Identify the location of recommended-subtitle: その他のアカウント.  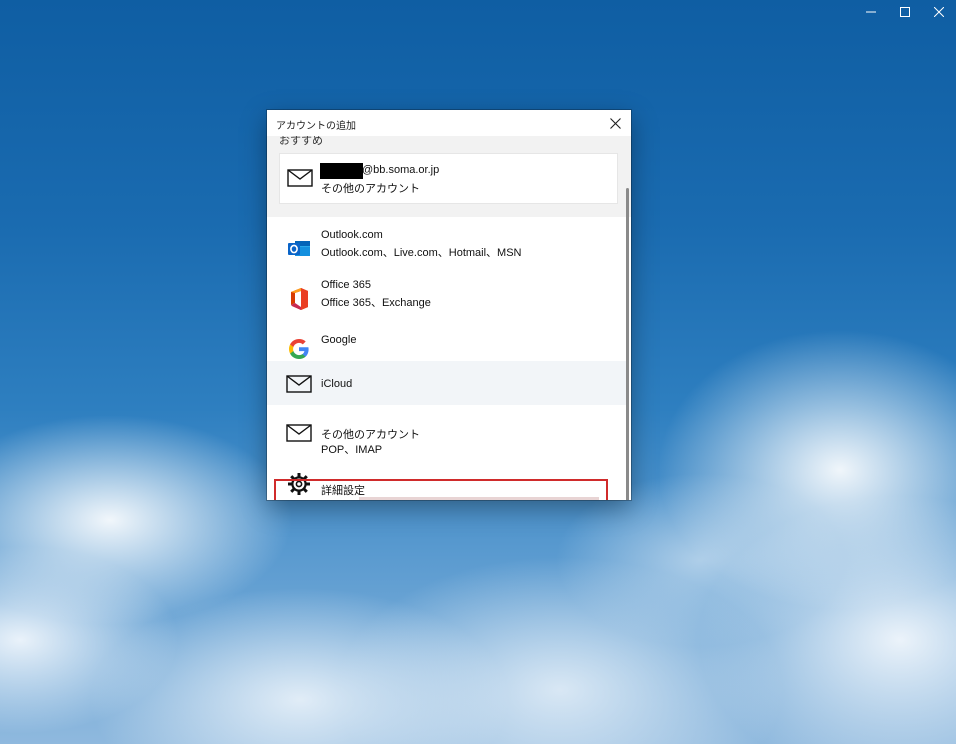
(370, 189).